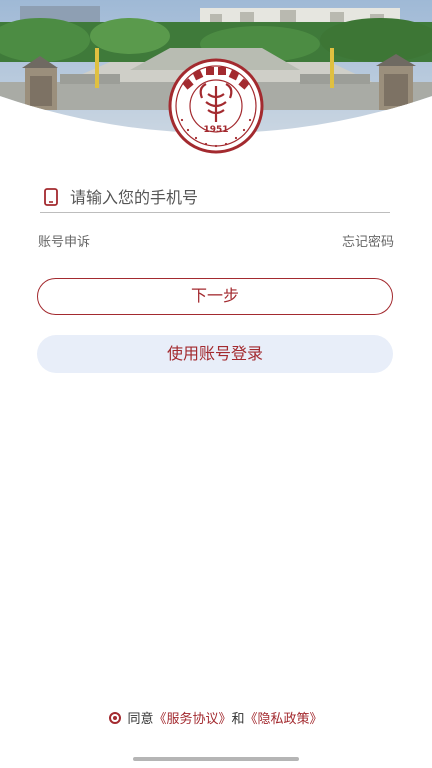 The width and height of the screenshot is (432, 768). I want to click on account-login-button: 使用账号登录, so click(215, 354).